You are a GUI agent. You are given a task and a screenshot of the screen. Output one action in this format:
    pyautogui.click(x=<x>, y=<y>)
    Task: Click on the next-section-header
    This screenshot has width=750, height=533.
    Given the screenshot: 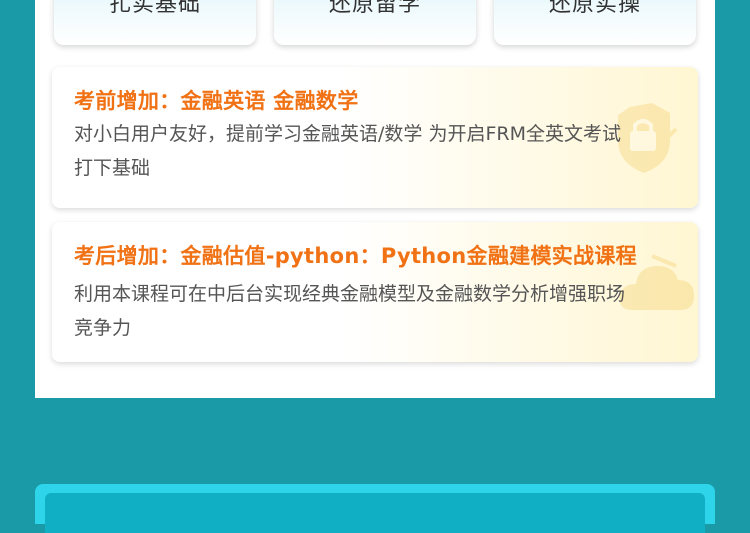 What is the action you would take?
    pyautogui.click(x=375, y=508)
    